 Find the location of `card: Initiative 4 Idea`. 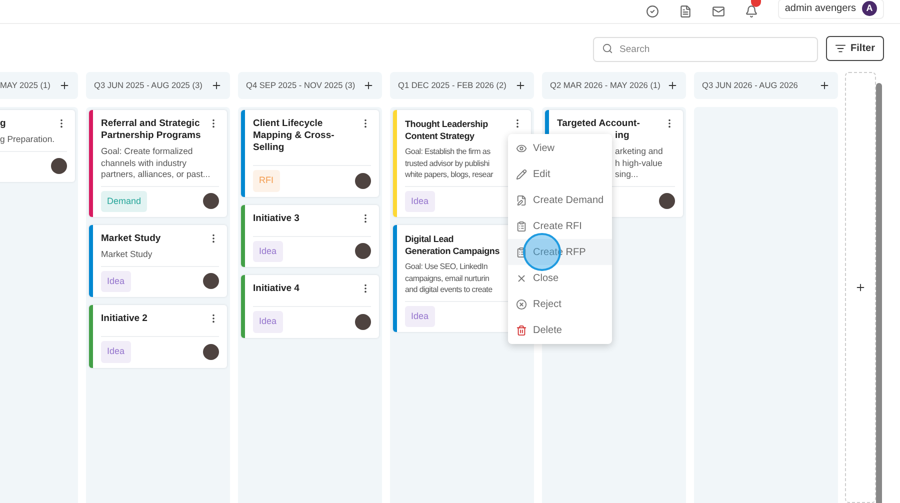

card: Initiative 4 Idea is located at coordinates (310, 306).